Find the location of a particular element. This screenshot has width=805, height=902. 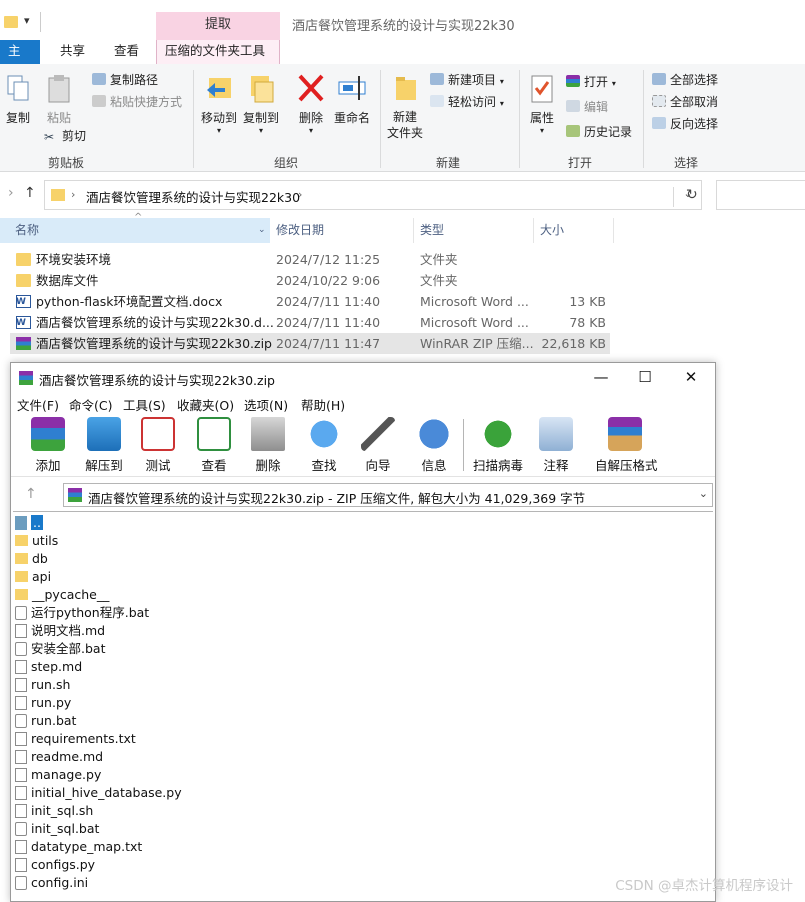

archive-list-item: 说明文档.md is located at coordinates (60, 631).